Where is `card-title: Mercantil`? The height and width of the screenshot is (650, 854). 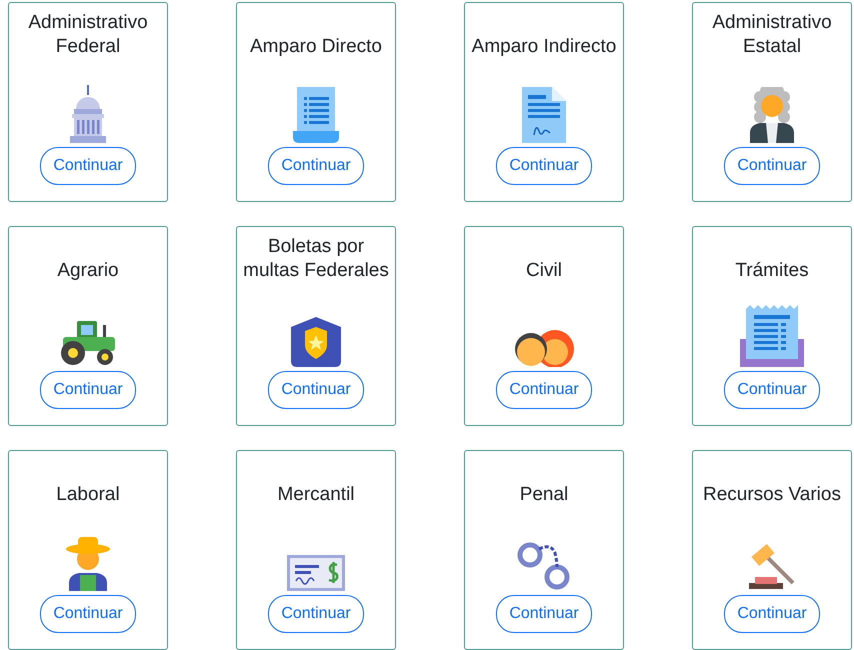
card-title: Mercantil is located at coordinates (316, 495).